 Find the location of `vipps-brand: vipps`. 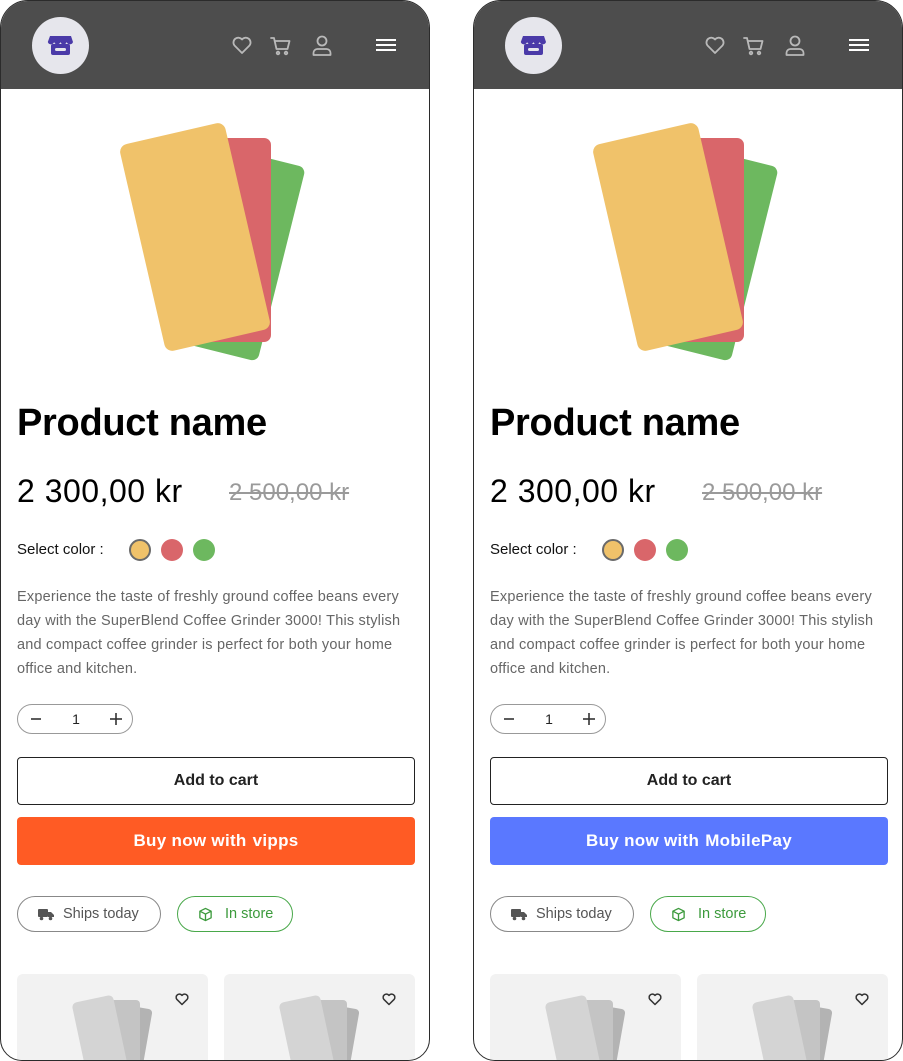

vipps-brand: vipps is located at coordinates (275, 840).